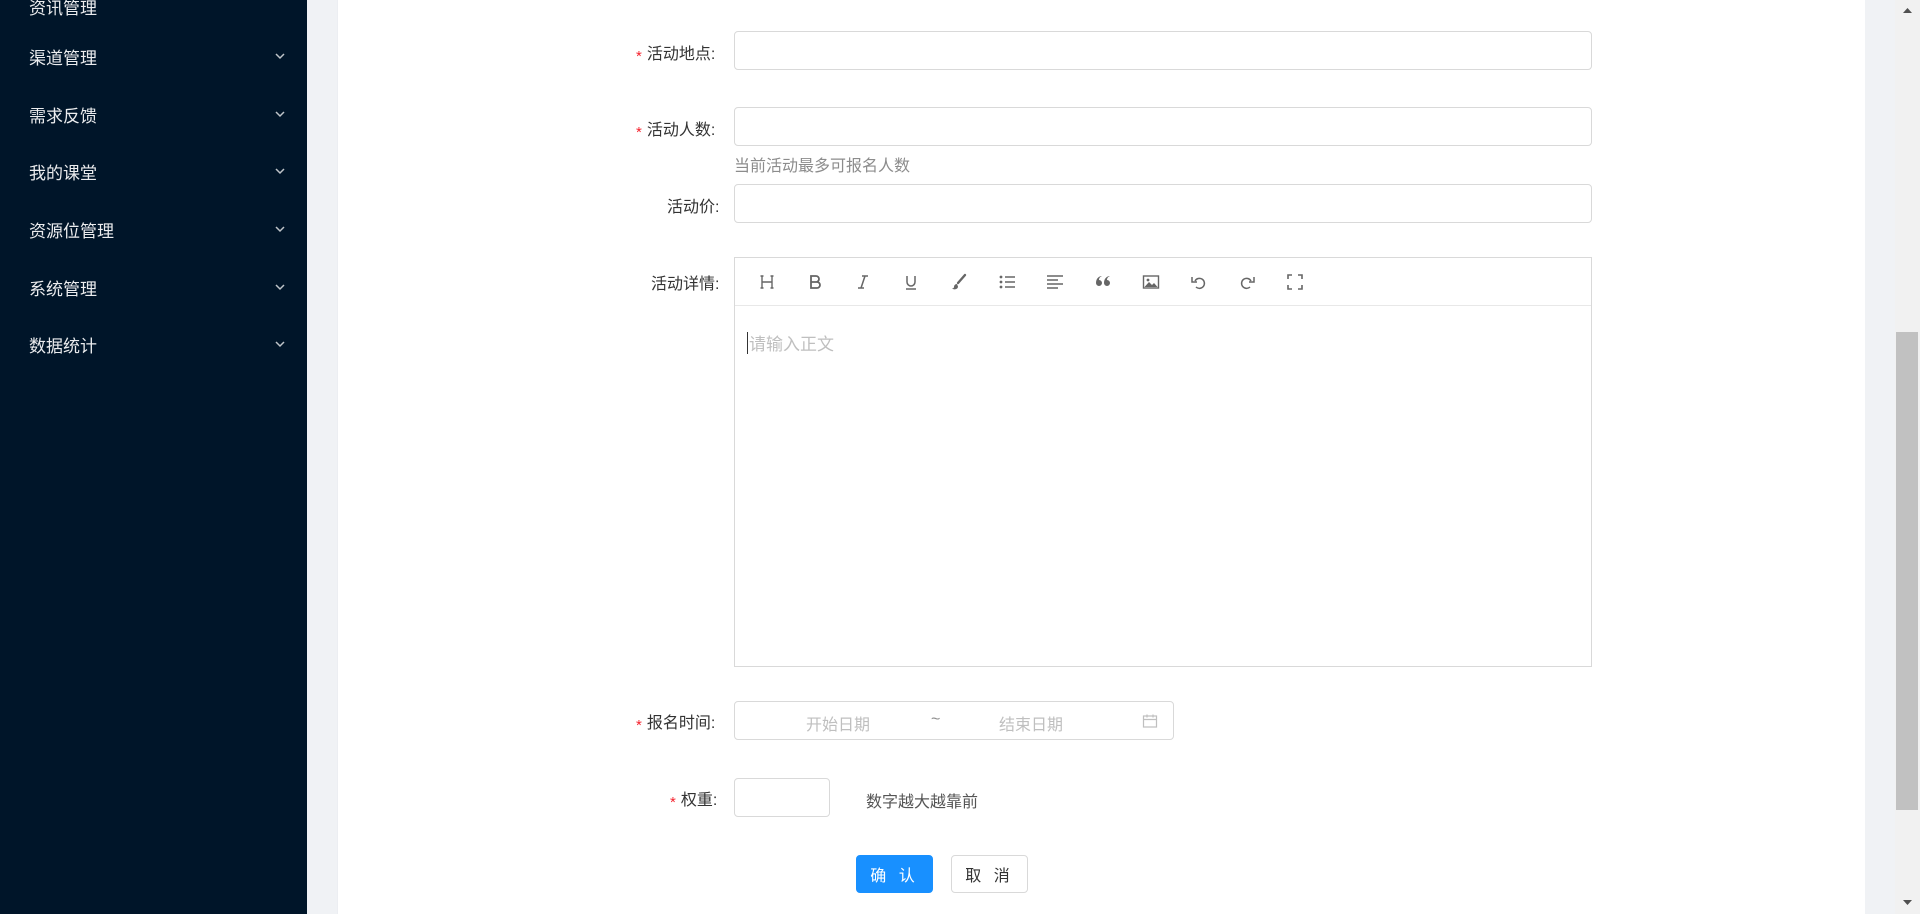 The height and width of the screenshot is (914, 1920). What do you see at coordinates (1907, 902) in the screenshot?
I see `scroll-down-icon` at bounding box center [1907, 902].